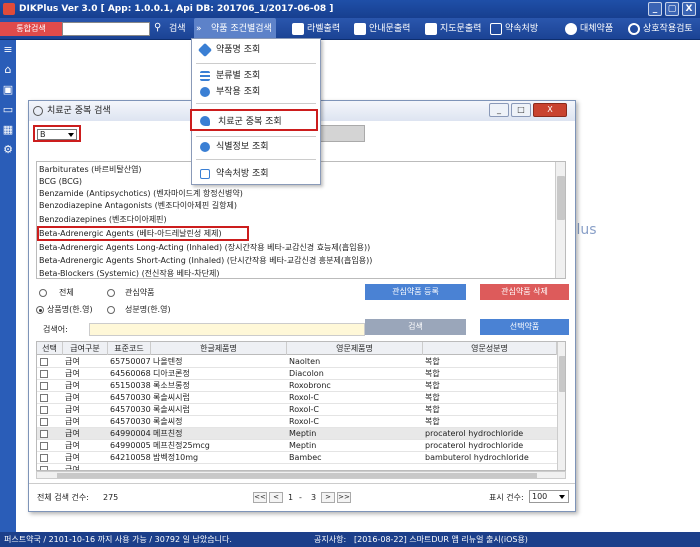  What do you see at coordinates (8, 149) in the screenshot?
I see `gear-icon: ⚙` at bounding box center [8, 149].